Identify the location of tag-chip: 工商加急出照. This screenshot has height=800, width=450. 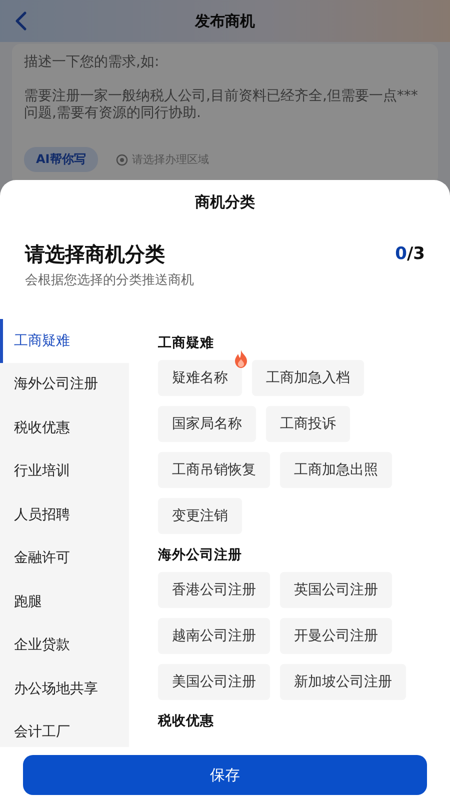
(336, 470).